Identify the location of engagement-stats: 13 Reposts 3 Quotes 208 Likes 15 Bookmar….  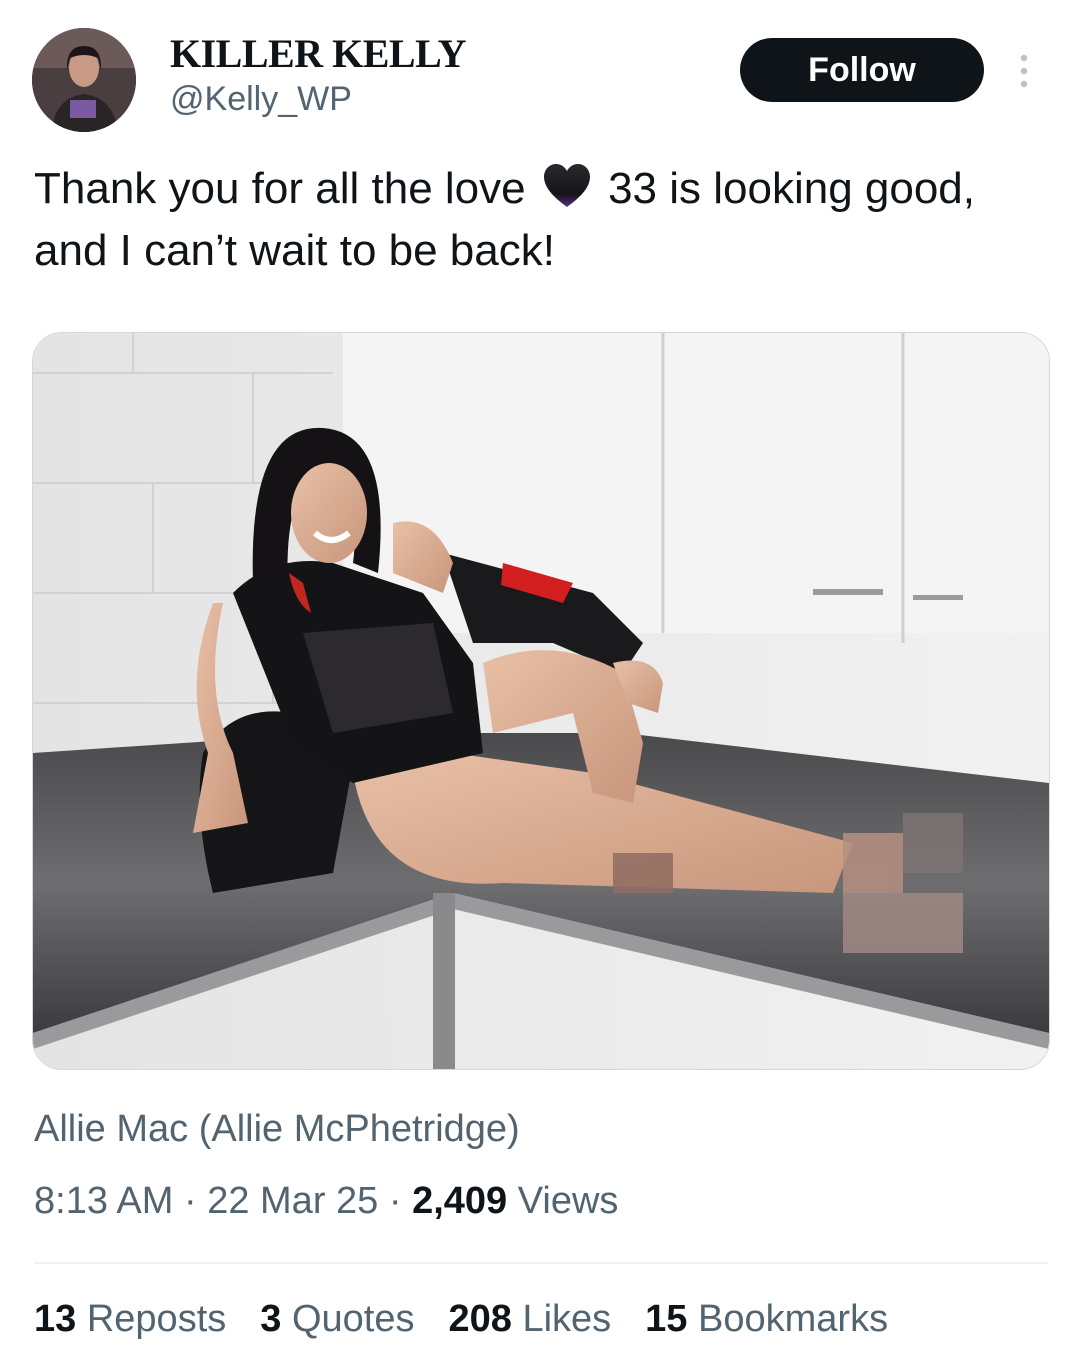
(461, 1319).